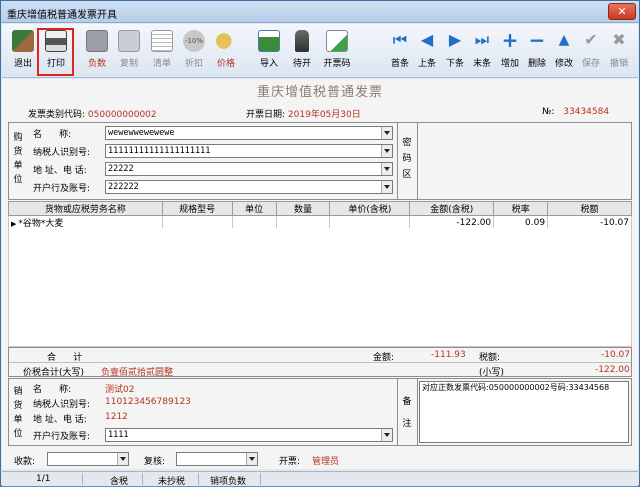 The width and height of the screenshot is (640, 487). Describe the element at coordinates (268, 64) in the screenshot. I see `import-label: 导入` at that location.